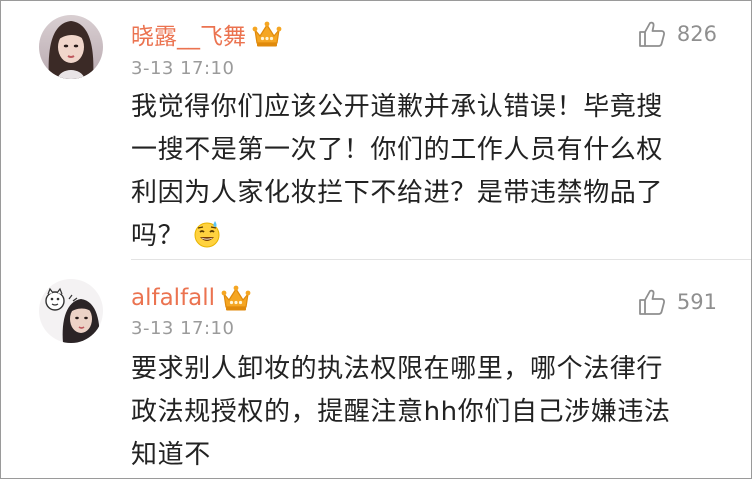 The height and width of the screenshot is (479, 752). Describe the element at coordinates (696, 302) in the screenshot. I see `like-count: 591` at that location.